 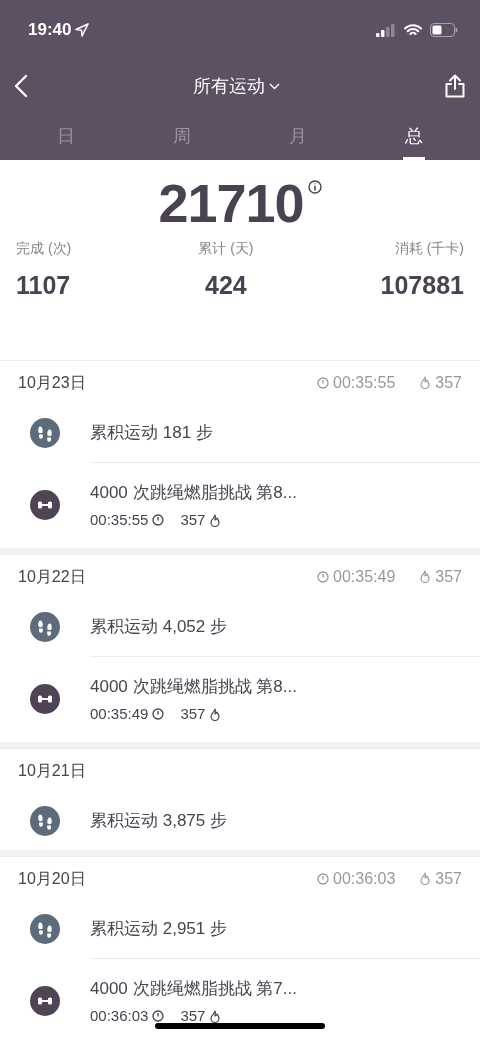 I want to click on date-label: 10月23日, so click(x=52, y=382).